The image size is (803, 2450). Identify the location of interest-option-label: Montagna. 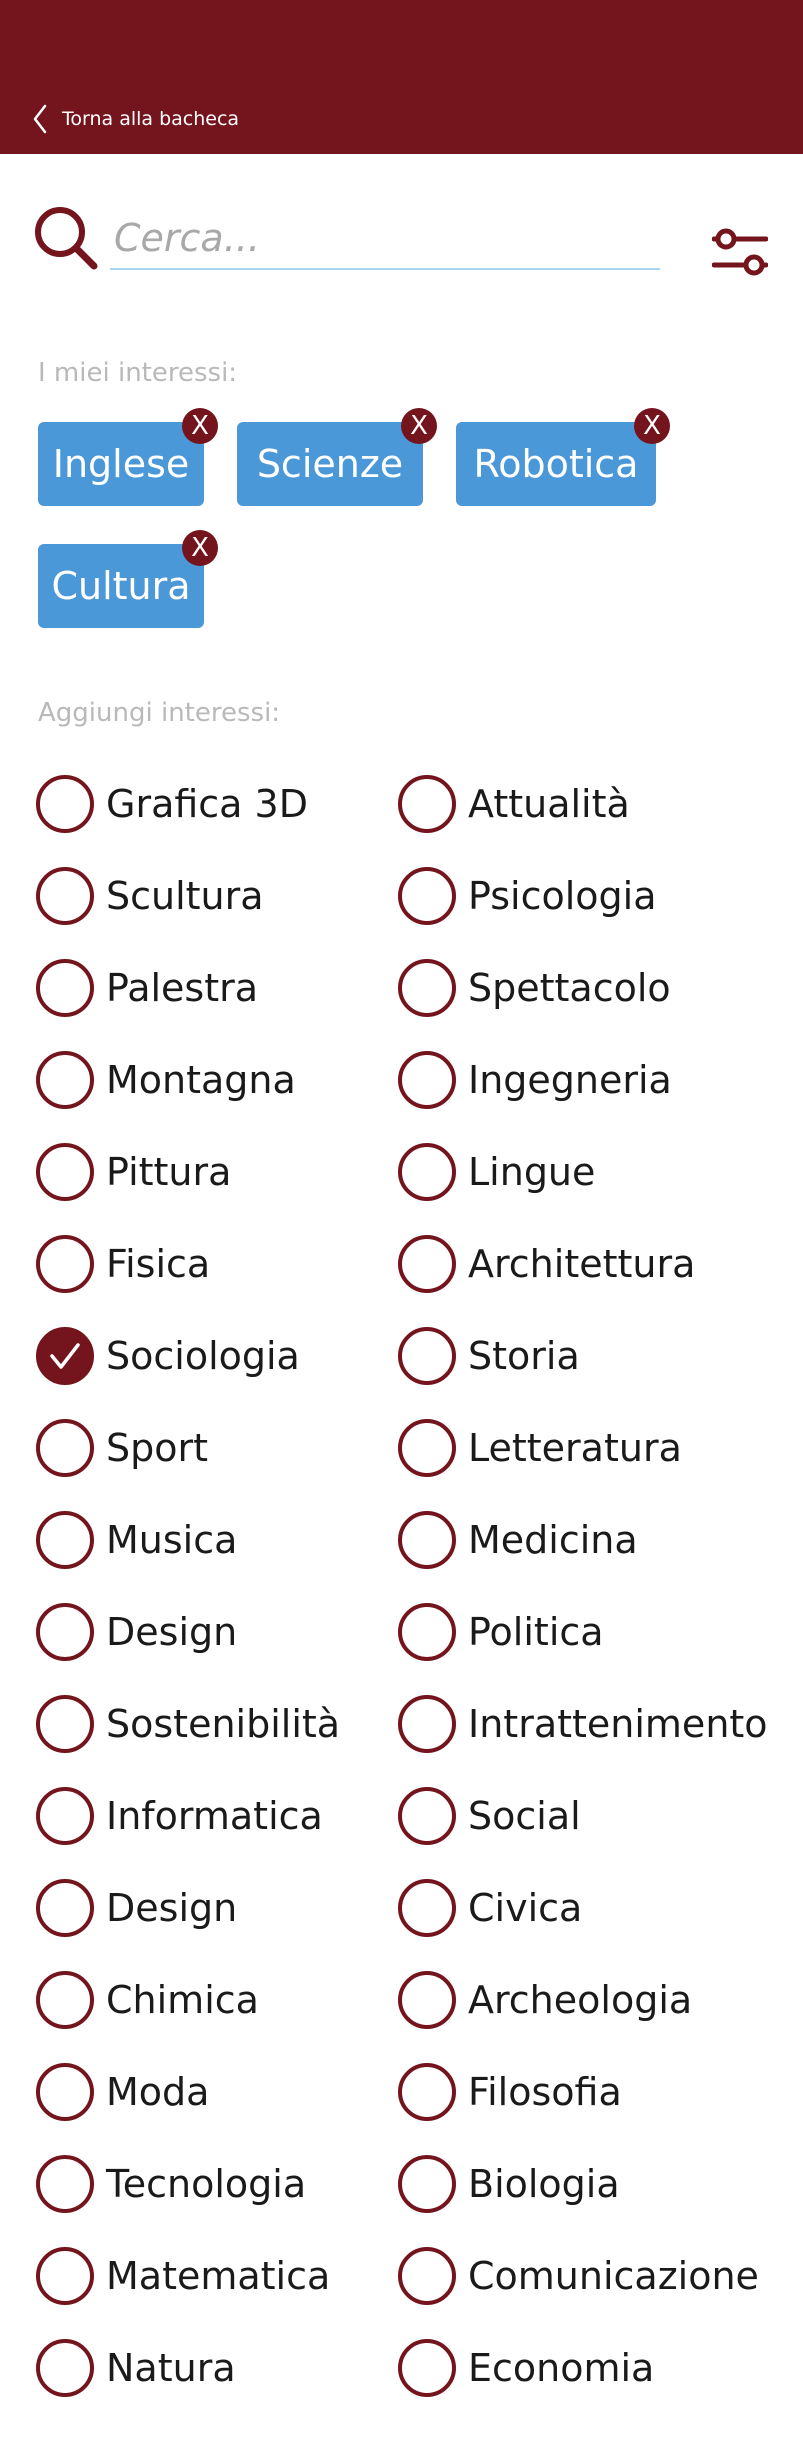
(201, 1080).